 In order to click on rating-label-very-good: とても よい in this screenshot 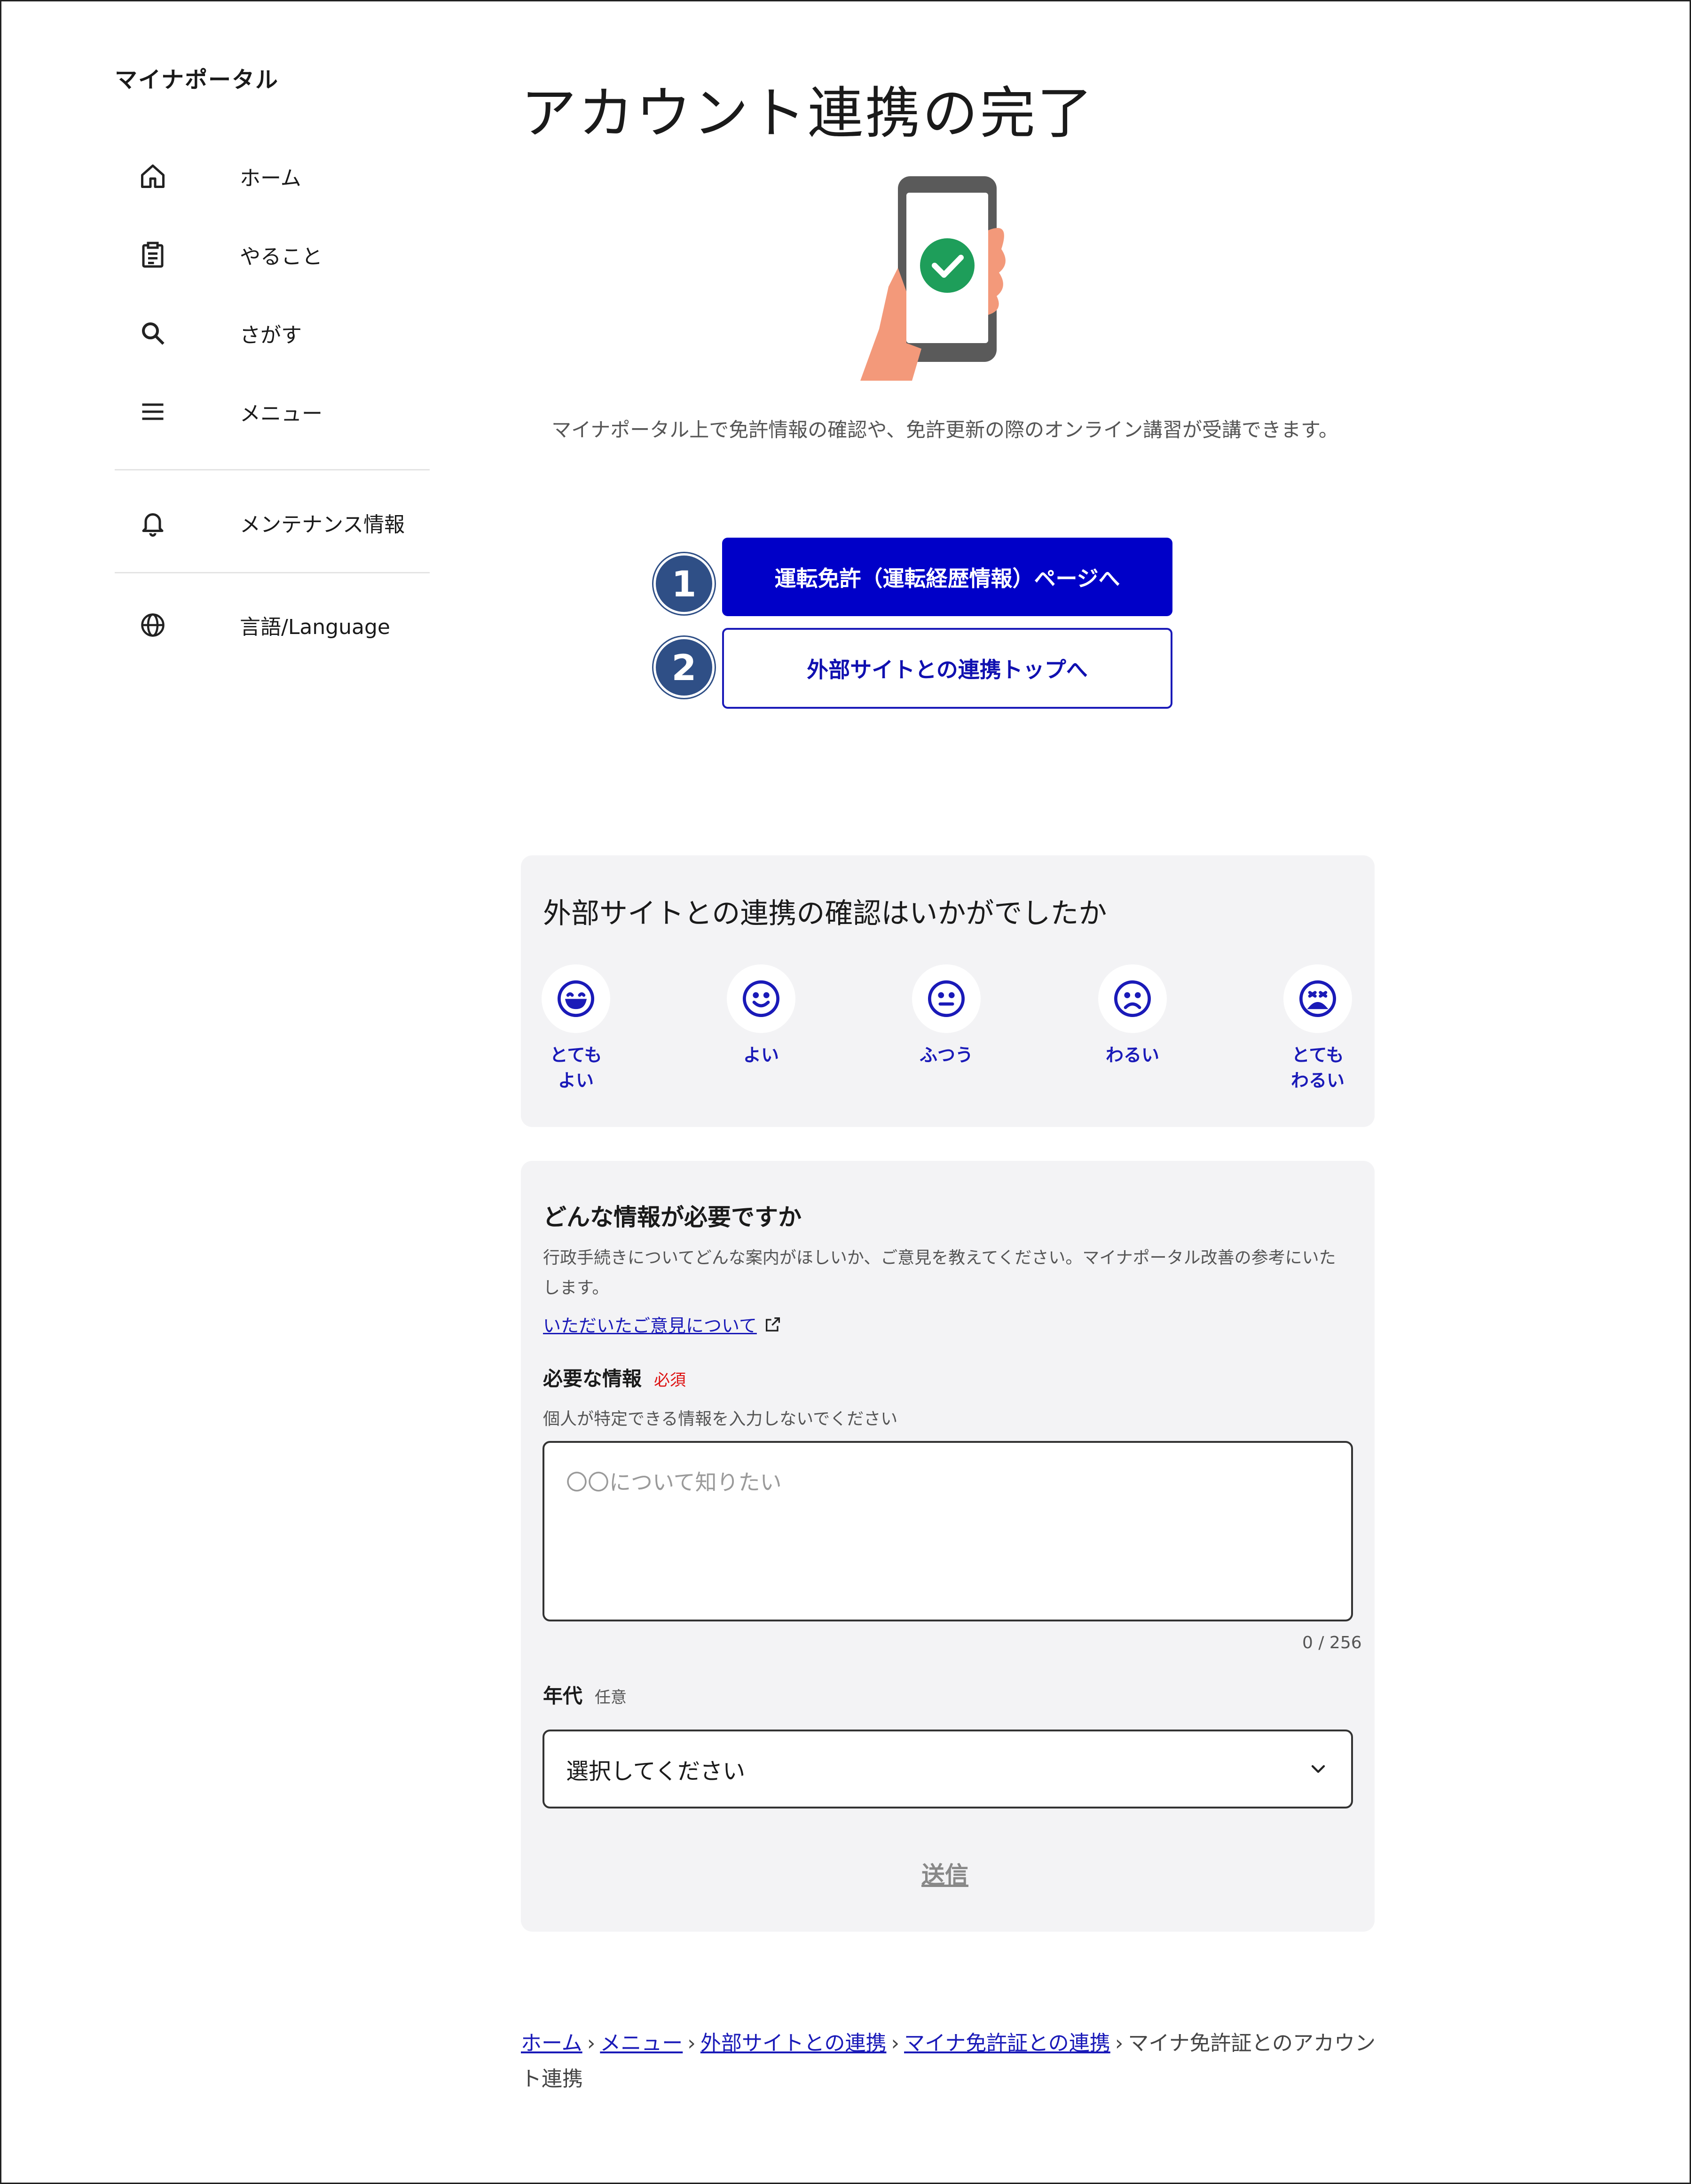, I will do `click(576, 1068)`.